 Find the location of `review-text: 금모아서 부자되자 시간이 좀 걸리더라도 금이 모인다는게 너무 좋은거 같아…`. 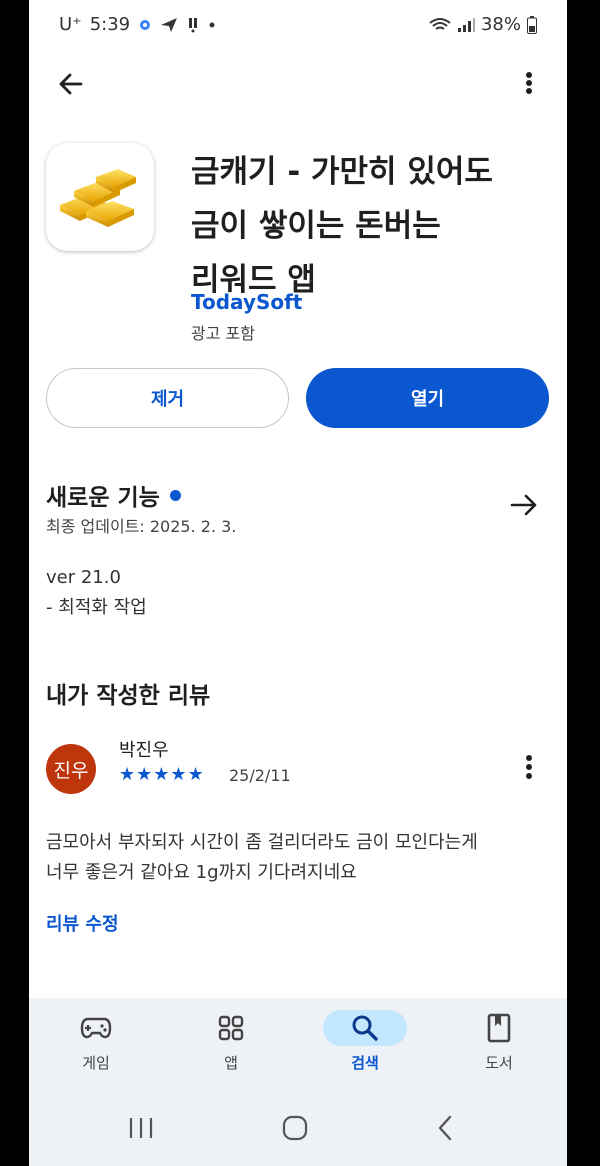

review-text: 금모아서 부자되자 시간이 좀 걸리더라도 금이 모인다는게 너무 좋은거 같아… is located at coordinates (296, 858).